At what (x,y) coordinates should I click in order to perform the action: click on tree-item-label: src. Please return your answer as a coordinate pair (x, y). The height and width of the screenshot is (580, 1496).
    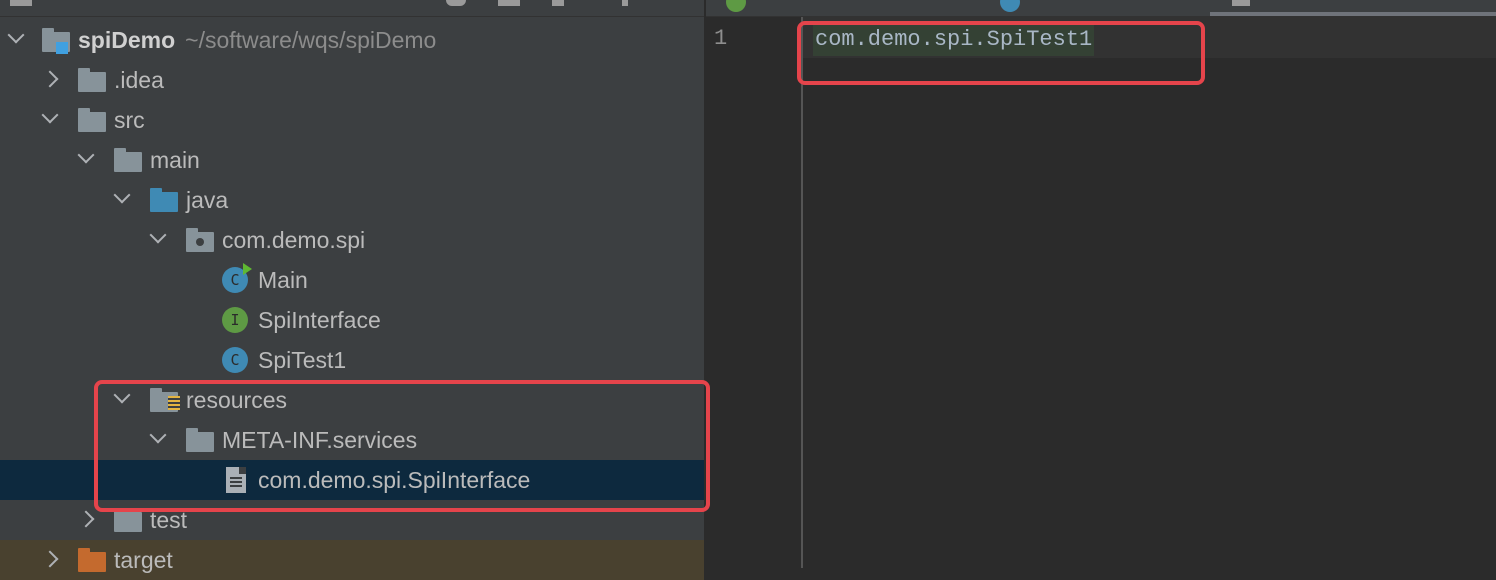
    Looking at the image, I should click on (129, 120).